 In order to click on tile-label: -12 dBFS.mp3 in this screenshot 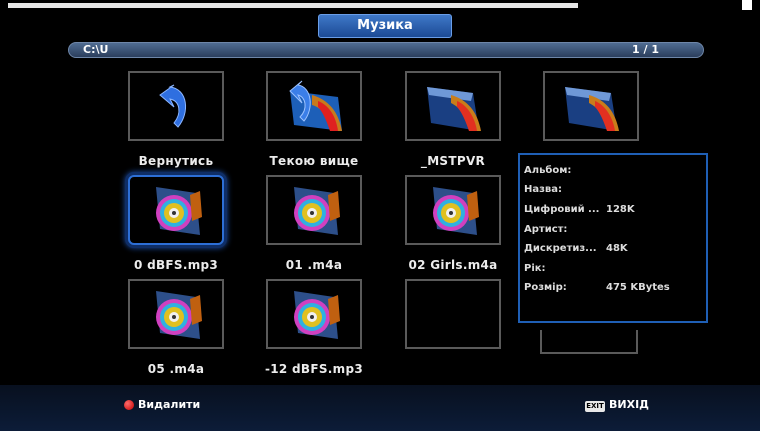, I will do `click(314, 369)`.